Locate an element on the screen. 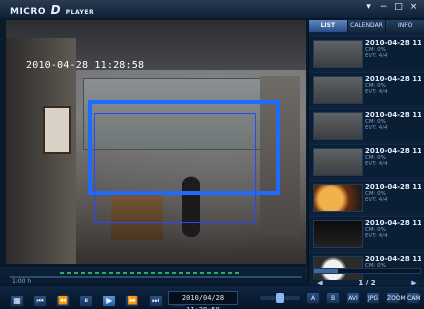 The image size is (424, 309). rewind-icon: ⏪ is located at coordinates (63, 301).